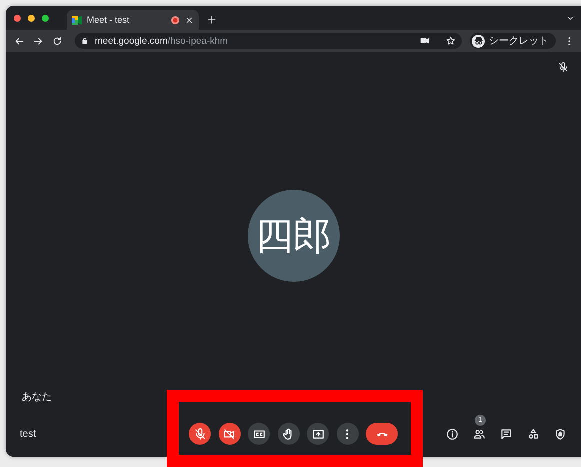  I want to click on tab-list-icon, so click(570, 18).